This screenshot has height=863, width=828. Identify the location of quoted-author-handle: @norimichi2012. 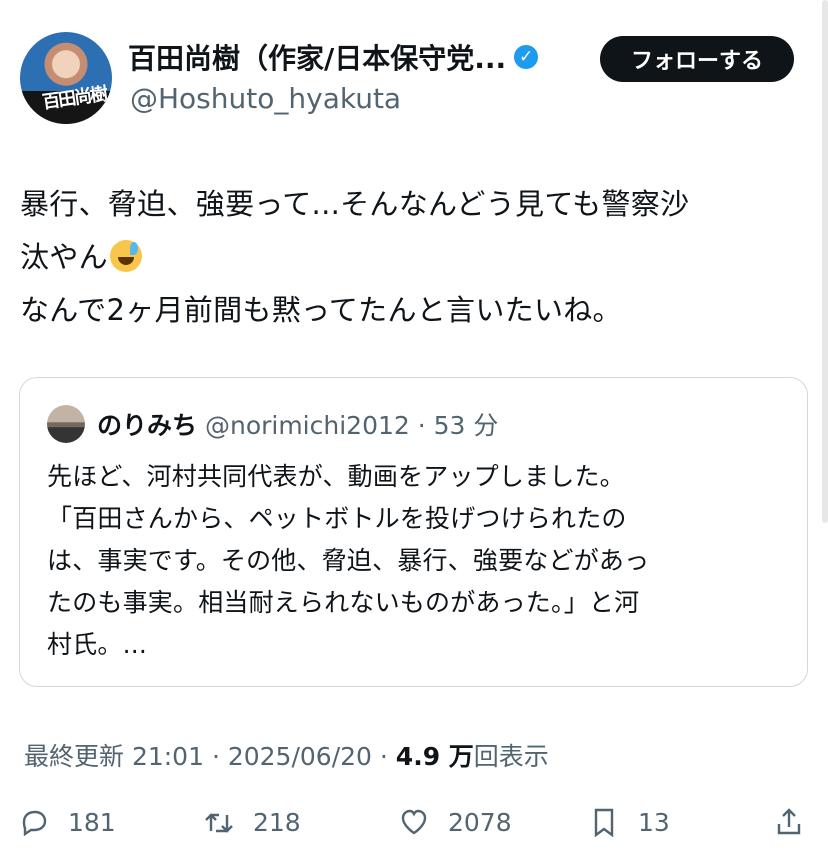
(307, 425).